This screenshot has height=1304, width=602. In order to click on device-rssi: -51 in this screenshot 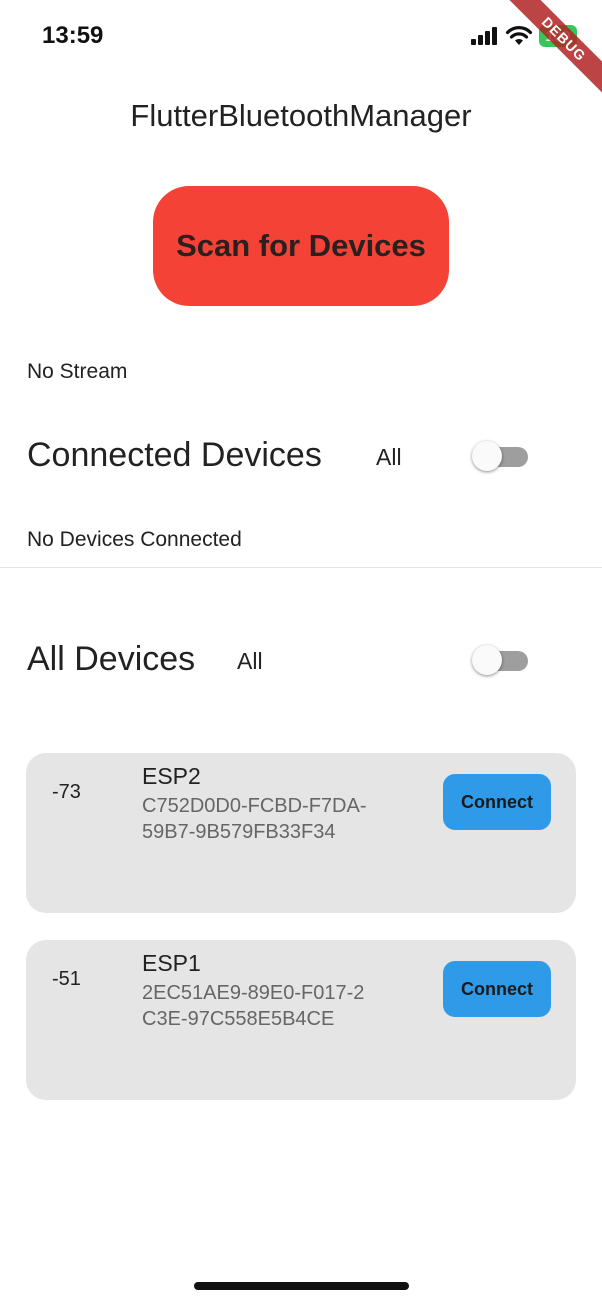, I will do `click(66, 979)`.